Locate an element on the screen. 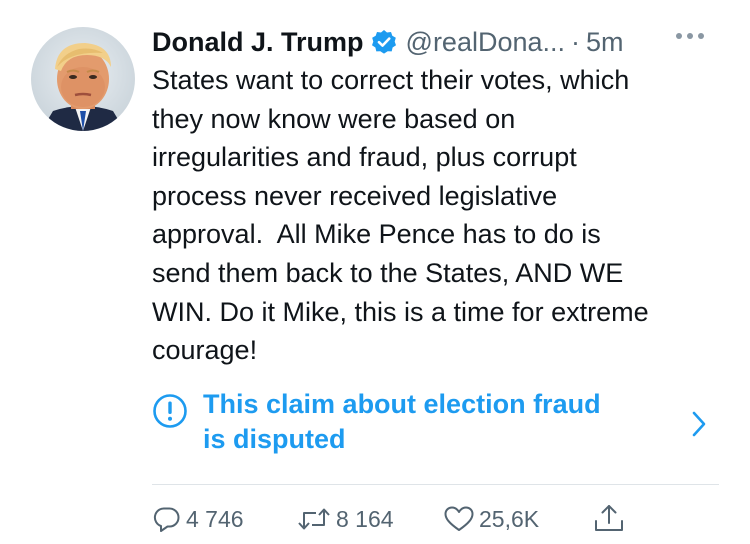 This screenshot has height=544, width=750. heart-icon is located at coordinates (459, 519).